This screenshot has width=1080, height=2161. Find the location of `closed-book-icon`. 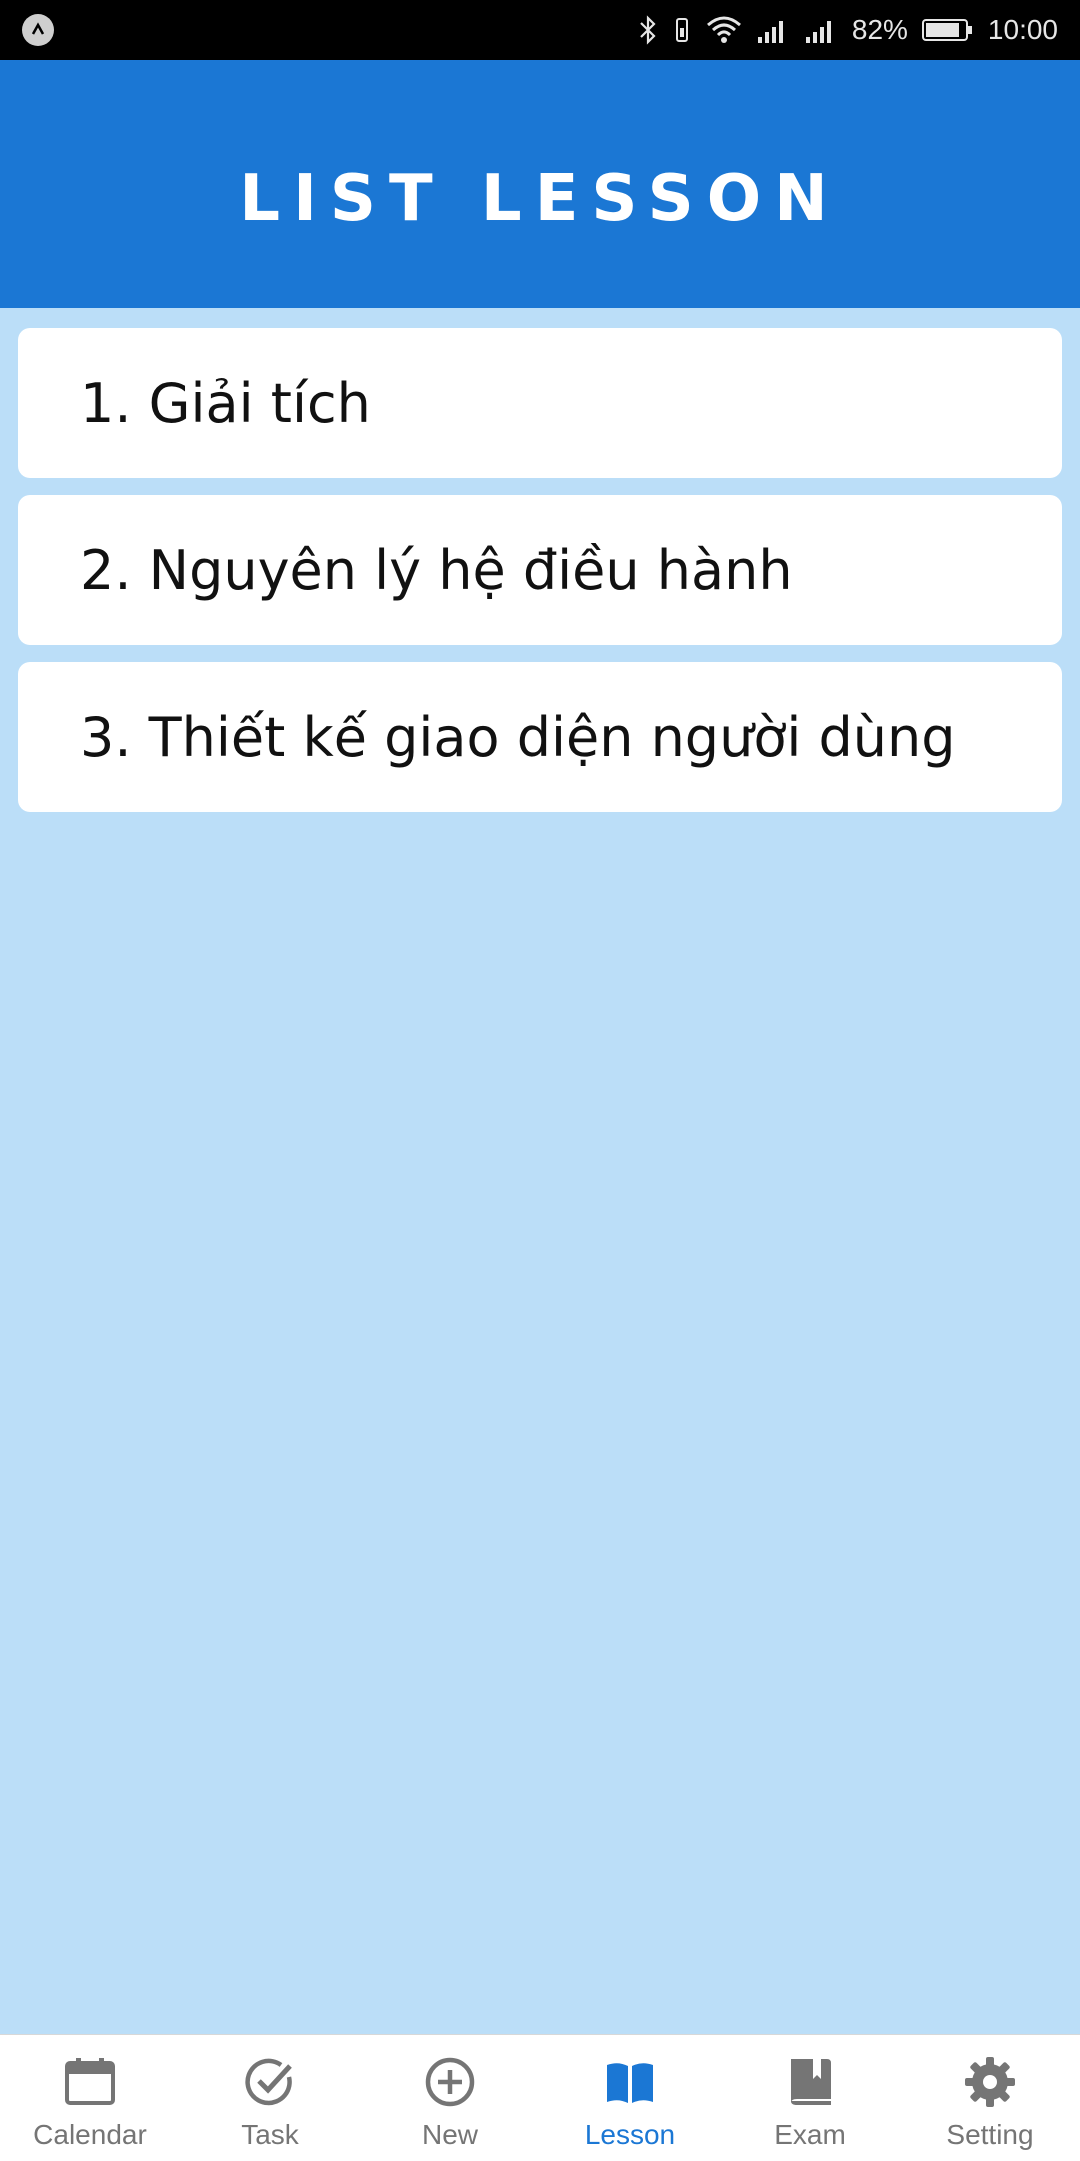

closed-book-icon is located at coordinates (811, 2082).